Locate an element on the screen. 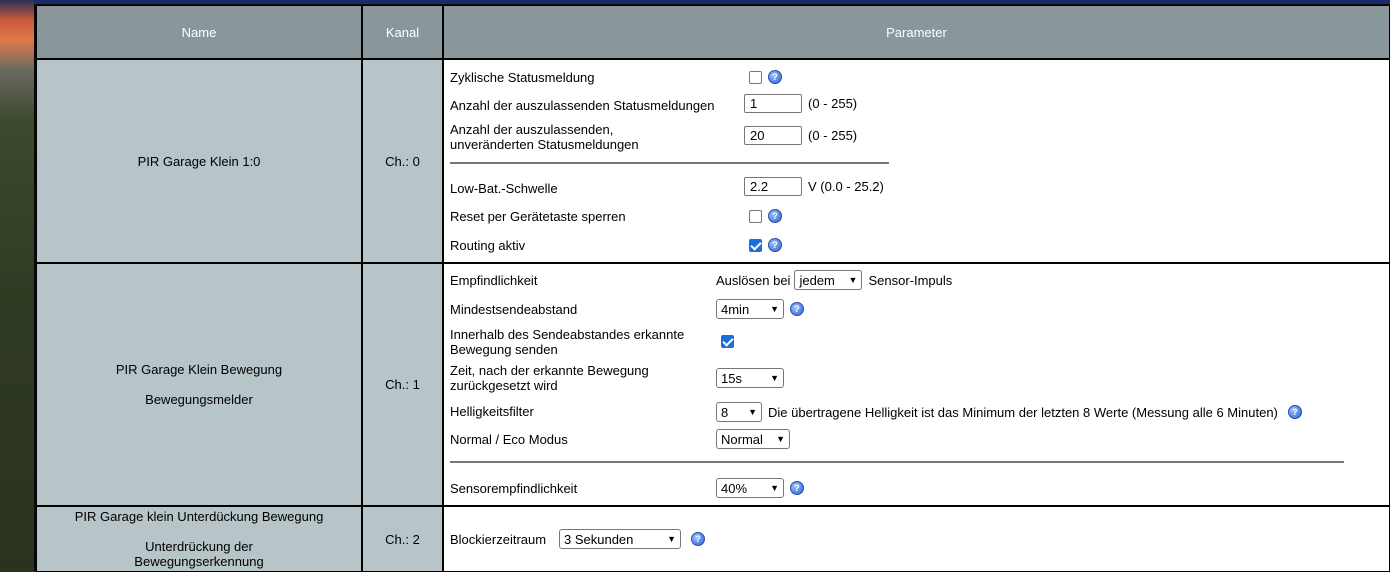 The width and height of the screenshot is (1390, 572). sensor-select: 40% ▼ is located at coordinates (750, 488).